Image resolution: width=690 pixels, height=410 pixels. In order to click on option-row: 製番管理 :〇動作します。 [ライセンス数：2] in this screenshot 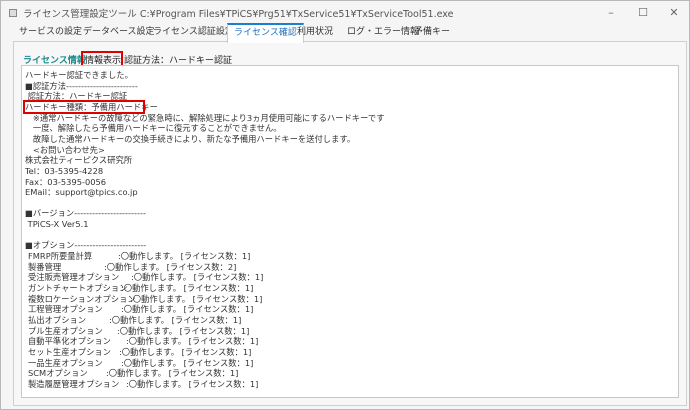, I will do `click(132, 266)`.